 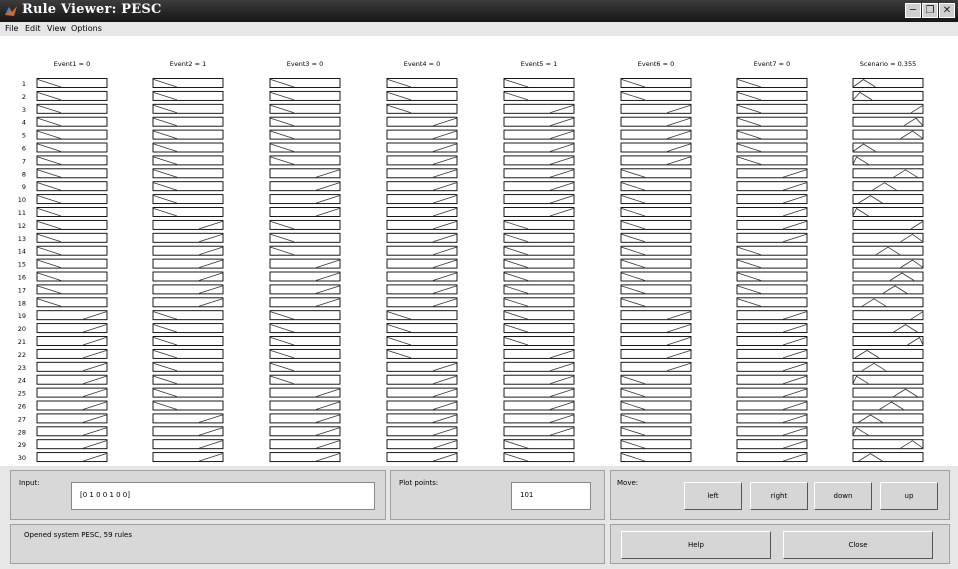 I want to click on close-icon: ✕, so click(x=947, y=10).